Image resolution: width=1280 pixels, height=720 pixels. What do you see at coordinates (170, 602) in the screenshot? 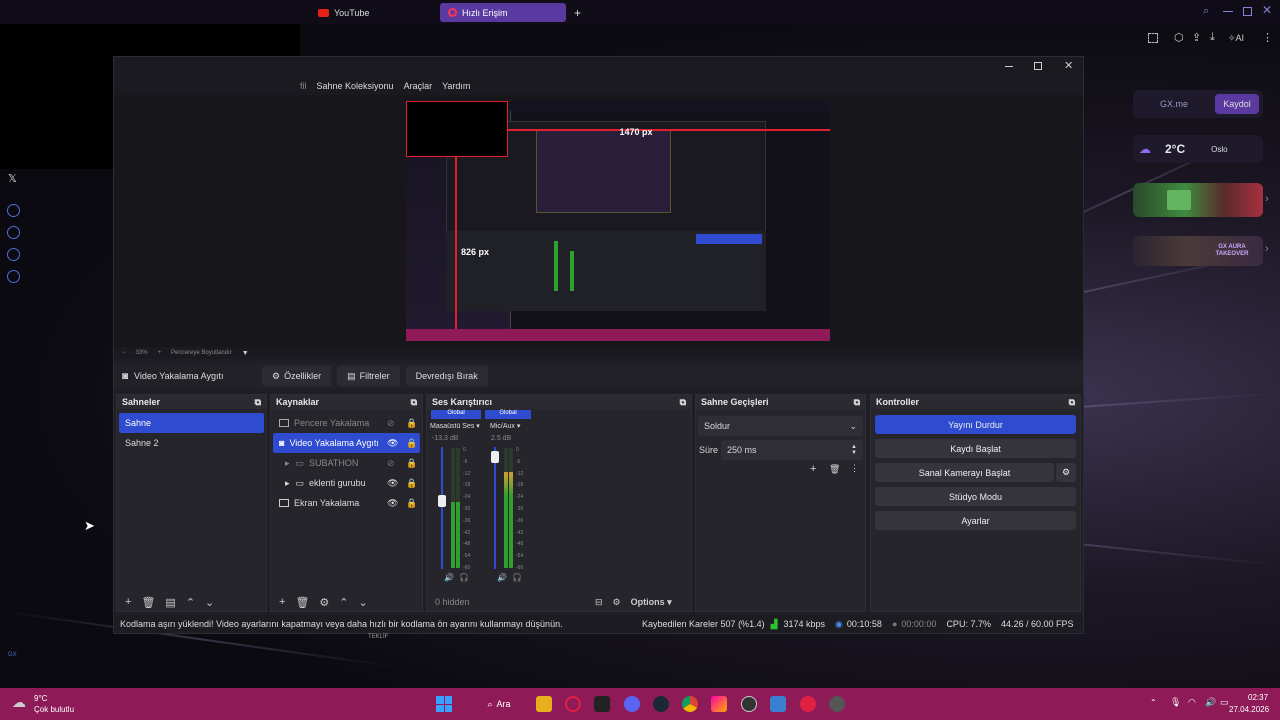
I see `filter-icon: ▤` at bounding box center [170, 602].